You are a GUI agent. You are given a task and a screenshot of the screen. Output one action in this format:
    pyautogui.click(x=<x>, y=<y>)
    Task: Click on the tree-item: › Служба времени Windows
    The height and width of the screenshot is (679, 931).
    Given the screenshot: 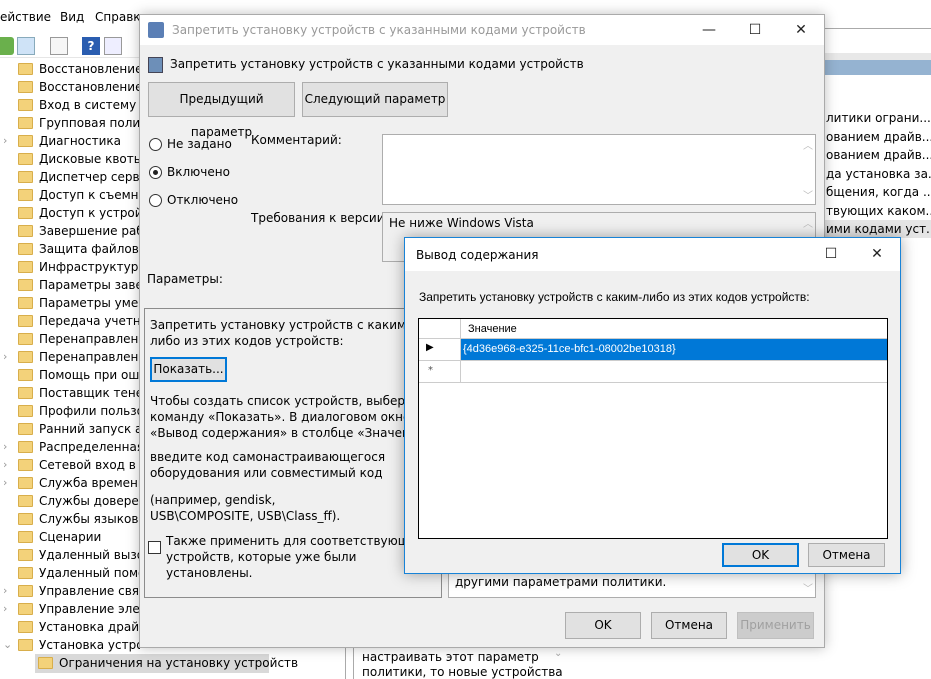 What is the action you would take?
    pyautogui.click(x=70, y=483)
    